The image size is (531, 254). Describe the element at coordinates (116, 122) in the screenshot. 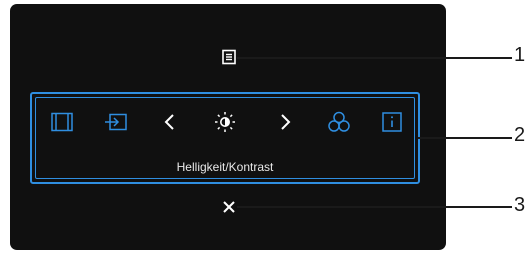

I see `shortcut-input-icon` at that location.